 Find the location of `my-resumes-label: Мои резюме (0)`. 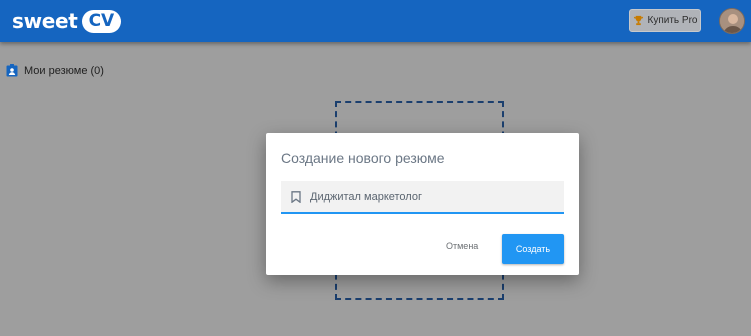

my-resumes-label: Мои резюме (0) is located at coordinates (64, 70).